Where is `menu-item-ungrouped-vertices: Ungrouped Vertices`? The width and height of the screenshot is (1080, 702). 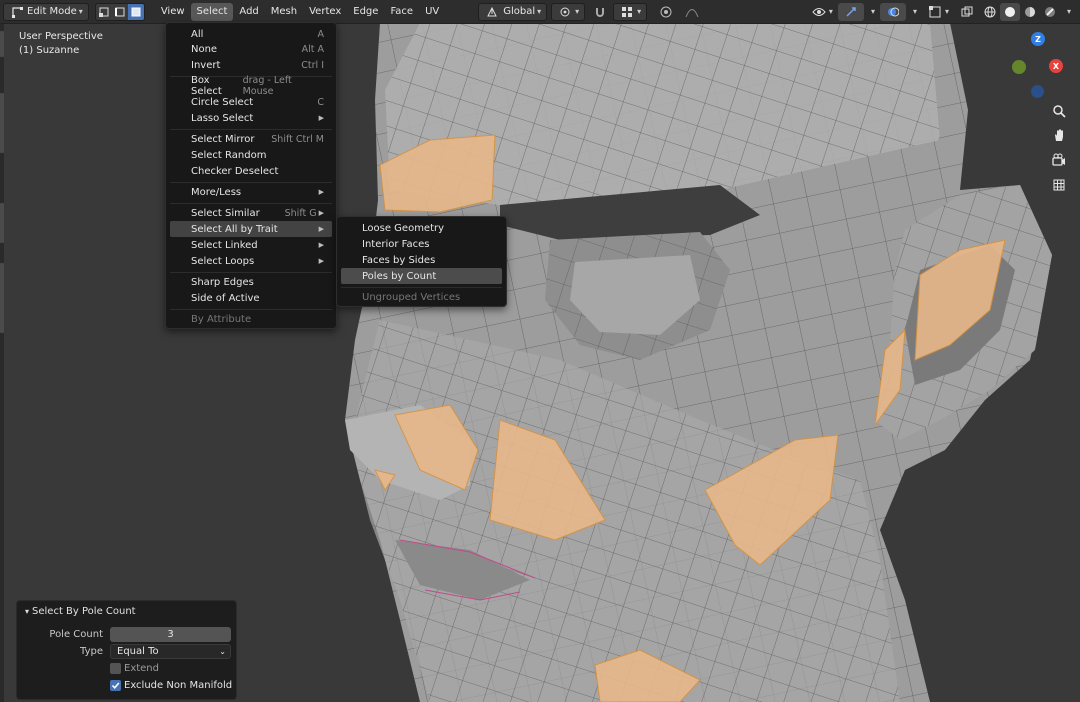
menu-item-ungrouped-vertices: Ungrouped Vertices is located at coordinates (411, 297).